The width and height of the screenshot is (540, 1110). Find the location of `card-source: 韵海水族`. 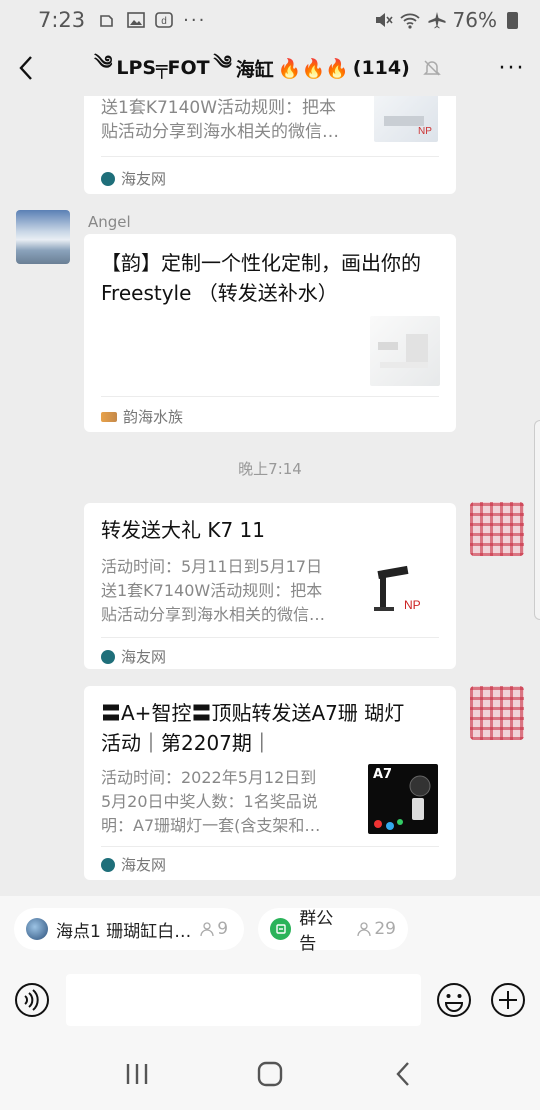

card-source: 韵海水族 is located at coordinates (142, 416).